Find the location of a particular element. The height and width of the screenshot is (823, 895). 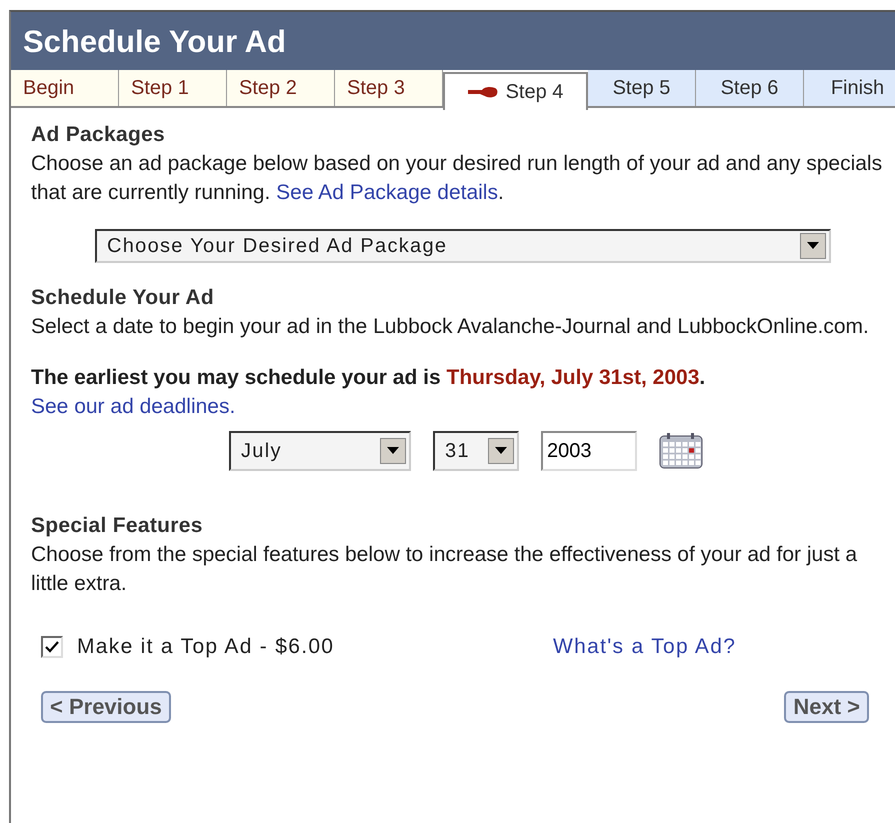

step-tab: Begin is located at coordinates (65, 88).